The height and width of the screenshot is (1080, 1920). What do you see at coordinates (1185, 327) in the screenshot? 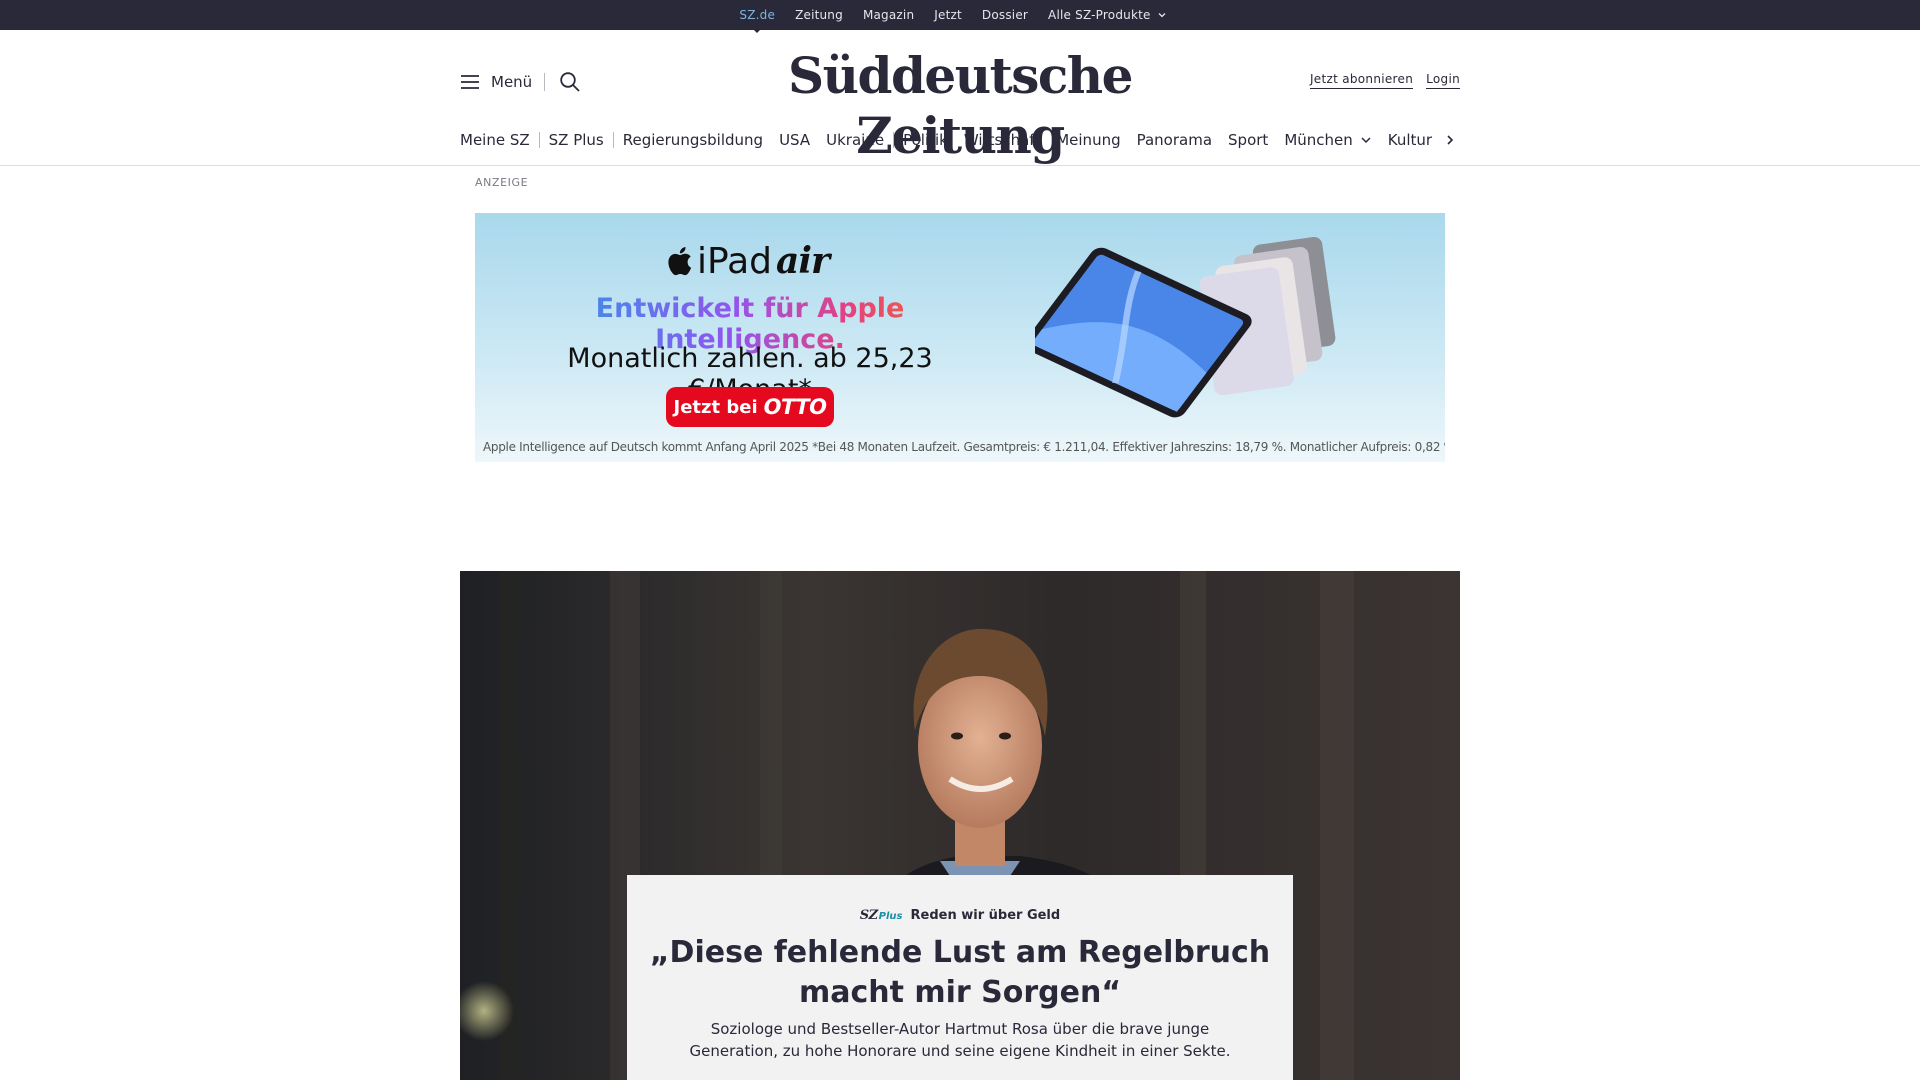
I see `ipad-devices-image` at bounding box center [1185, 327].